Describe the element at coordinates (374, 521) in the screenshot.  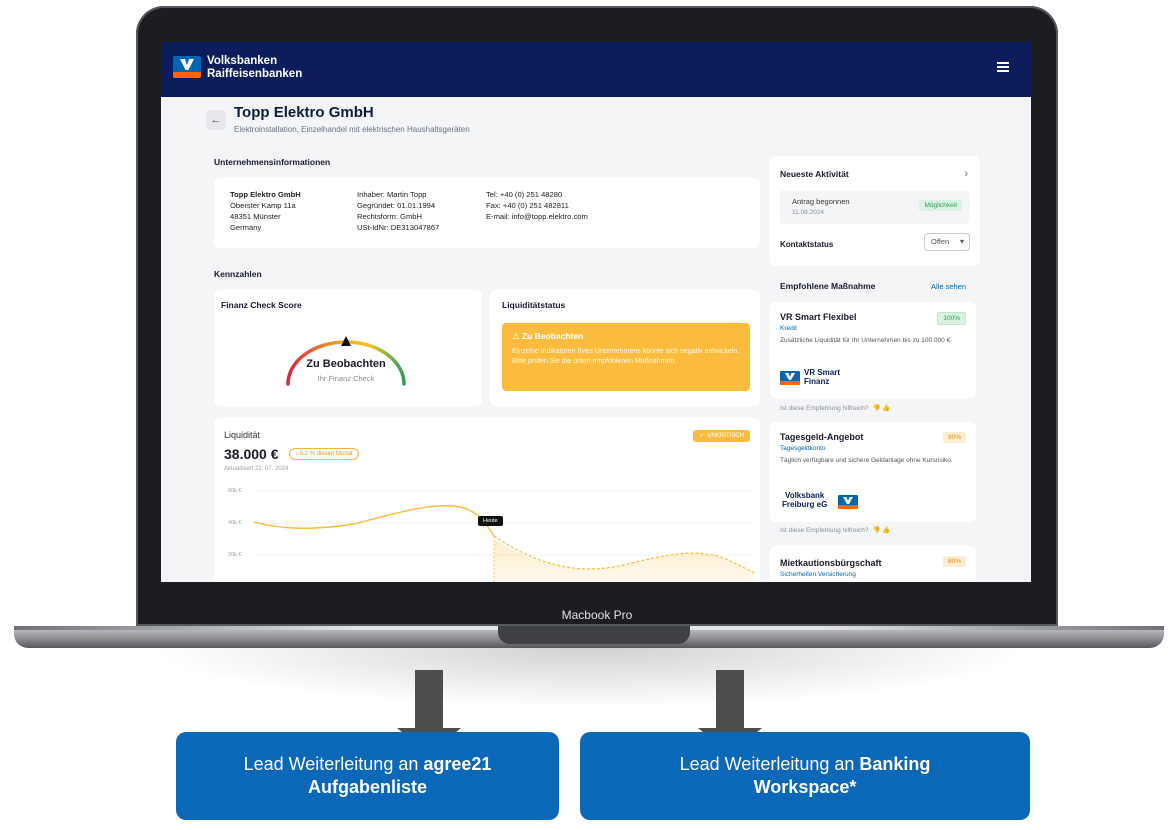
I see `series-line-actual` at that location.